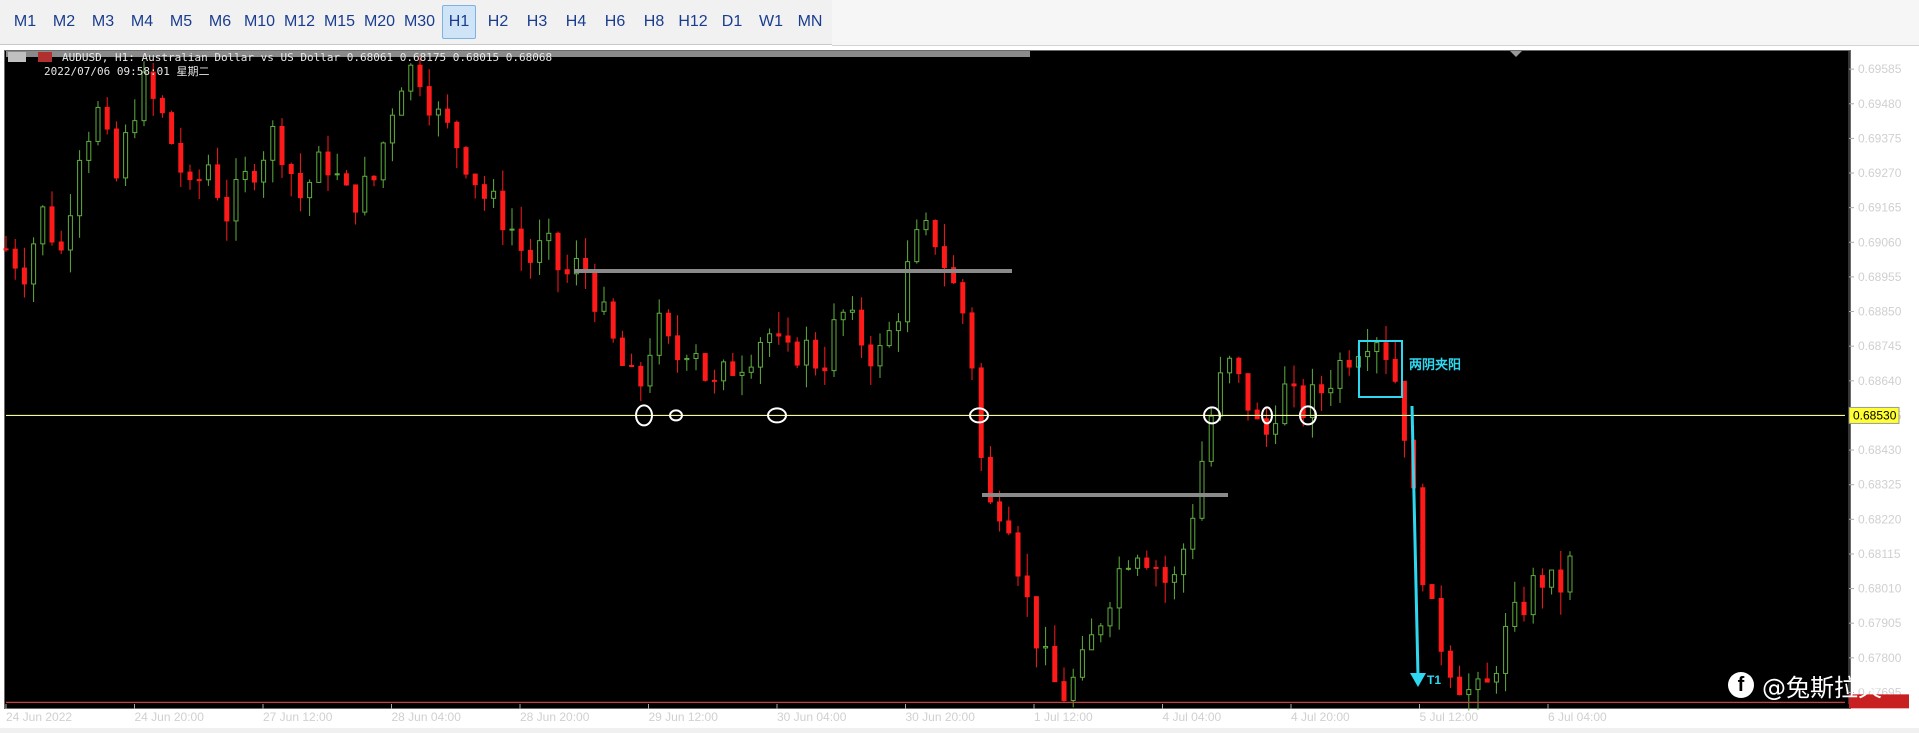 The width and height of the screenshot is (1919, 733). Describe the element at coordinates (771, 22) in the screenshot. I see `timeframe-button-w1: W1` at that location.